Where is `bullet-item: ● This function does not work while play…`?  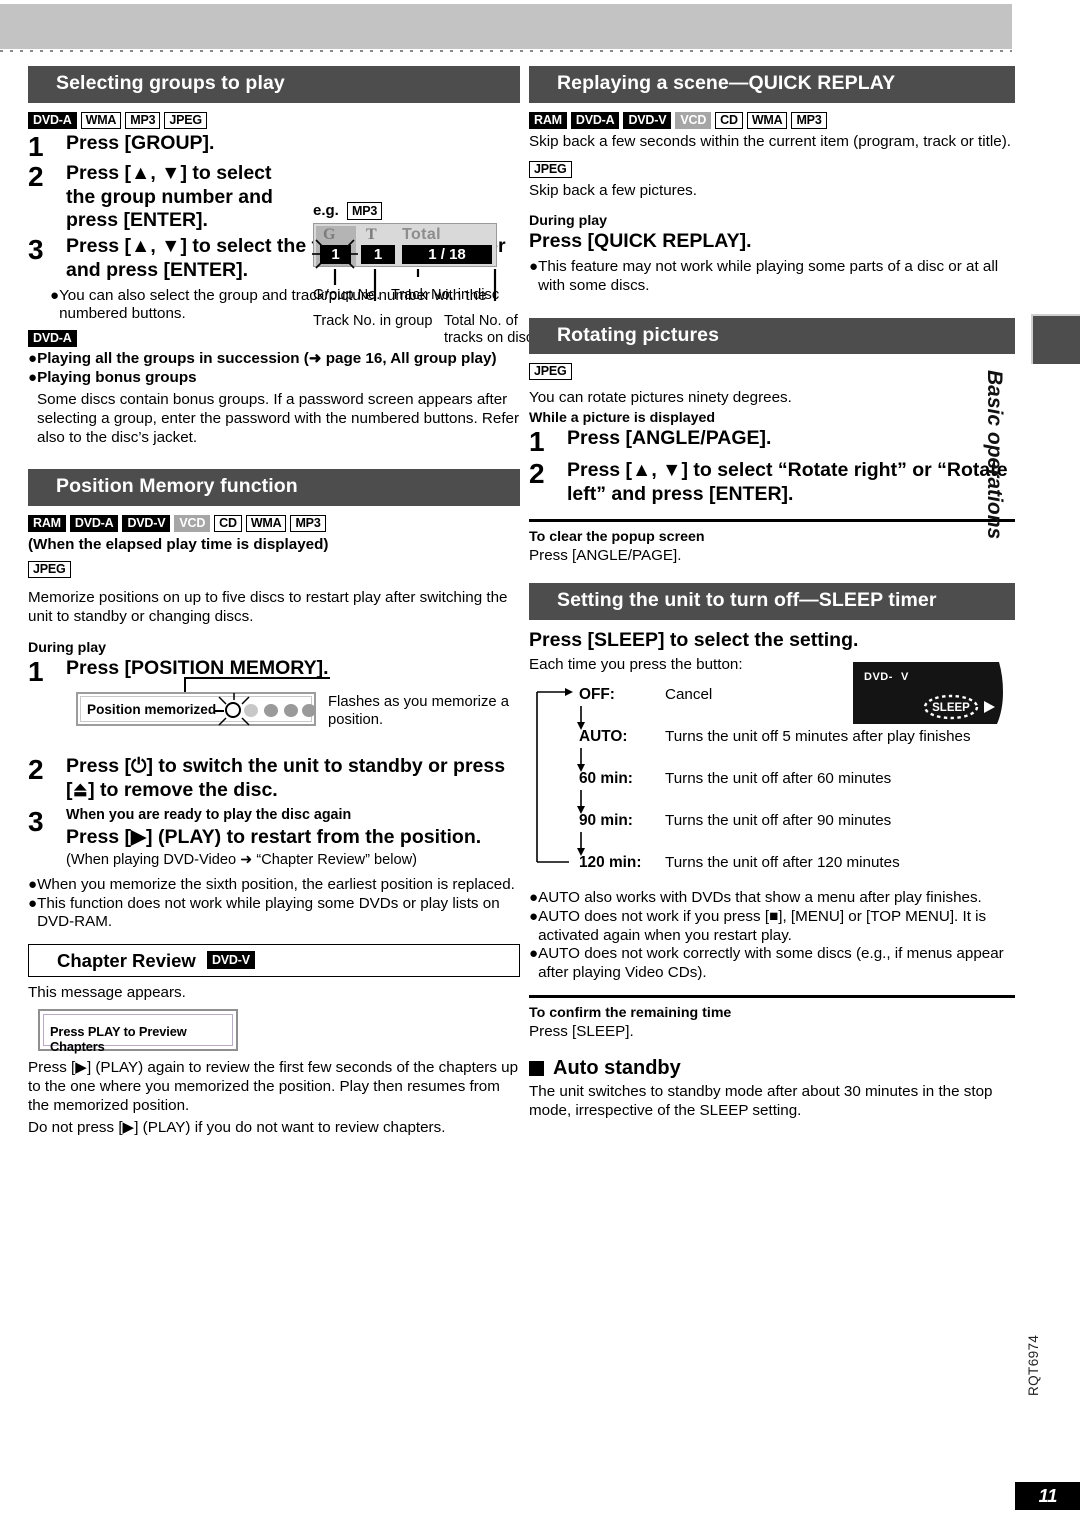
bullet-item: ● This function does not work while play… is located at coordinates (274, 913).